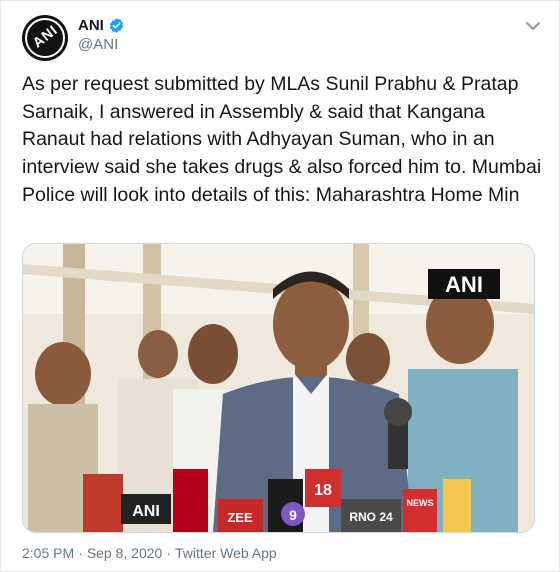 This screenshot has height=572, width=560. I want to click on tweet-source: Twitter Web App, so click(226, 554).